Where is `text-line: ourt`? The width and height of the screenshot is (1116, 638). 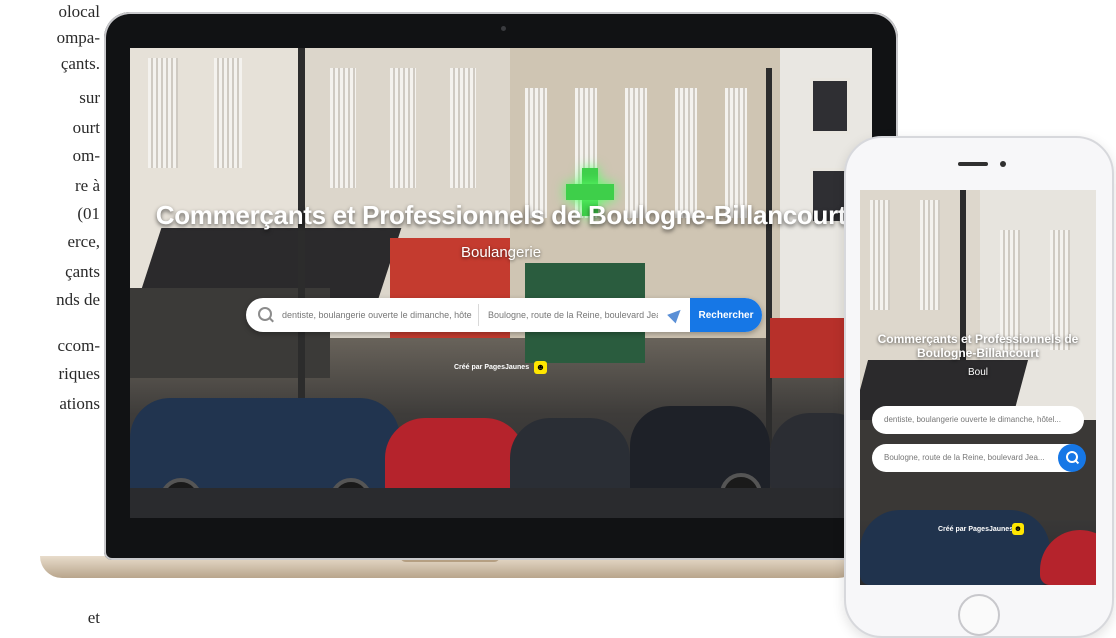 text-line: ourt is located at coordinates (86, 127).